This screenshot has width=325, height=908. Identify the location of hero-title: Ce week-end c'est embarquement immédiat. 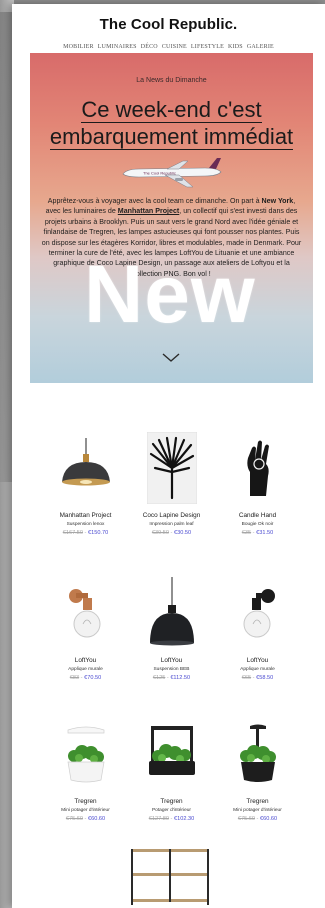
(172, 123).